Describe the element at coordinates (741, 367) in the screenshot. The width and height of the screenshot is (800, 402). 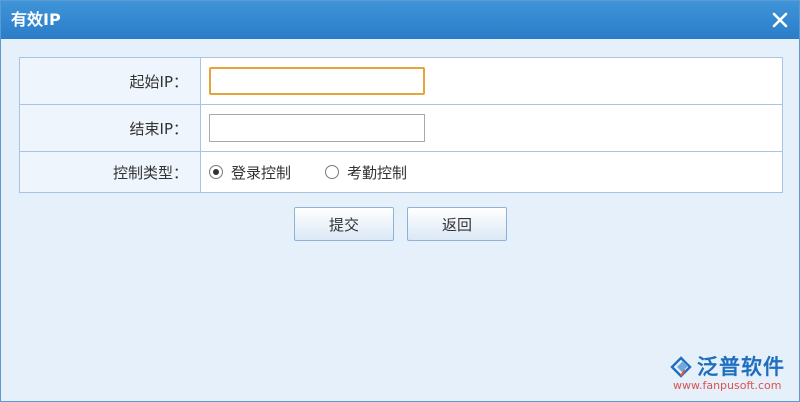
I see `brand-name: 泛普软件` at that location.